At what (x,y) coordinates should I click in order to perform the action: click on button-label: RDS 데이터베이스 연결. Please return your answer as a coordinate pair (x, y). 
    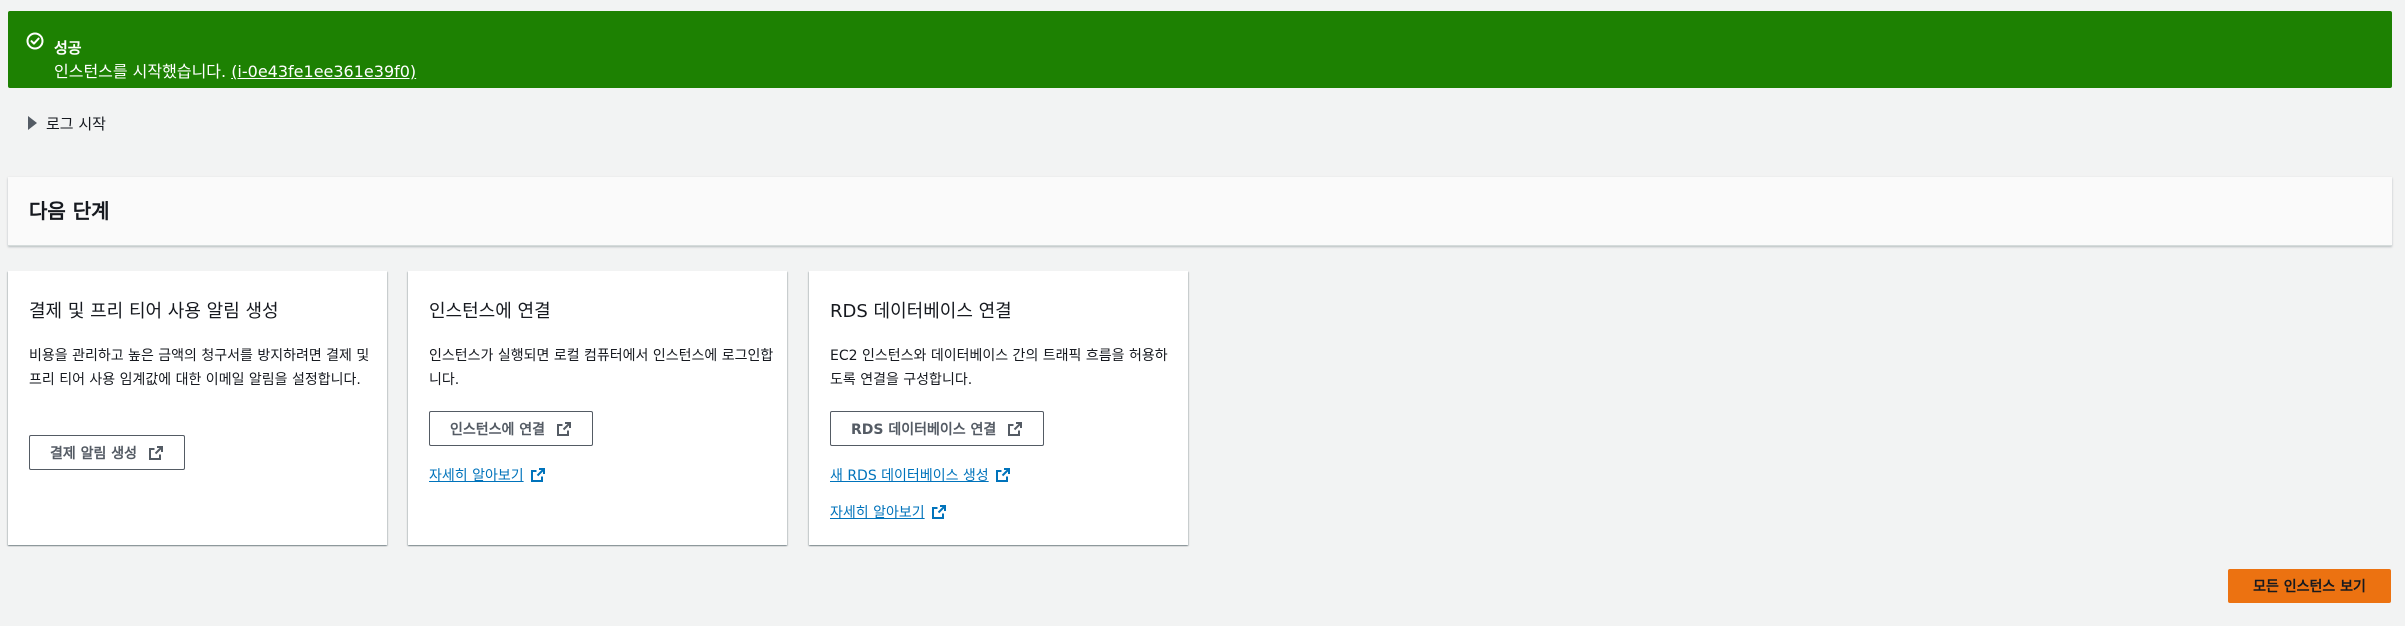
    Looking at the image, I should click on (924, 429).